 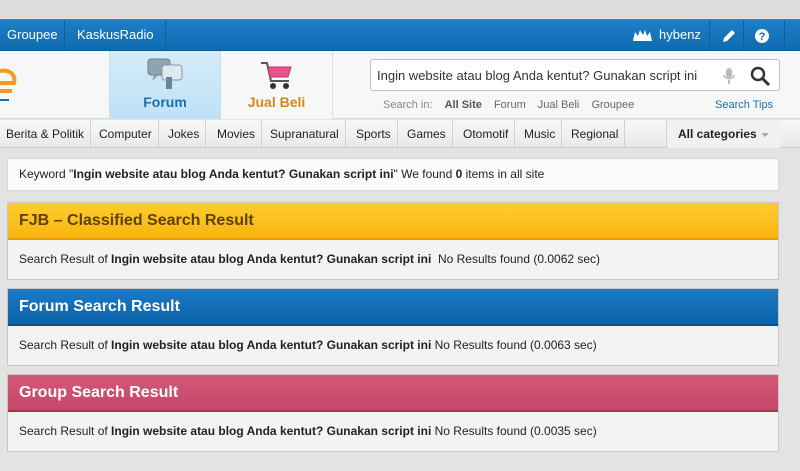 What do you see at coordinates (760, 77) in the screenshot?
I see `search-icon` at bounding box center [760, 77].